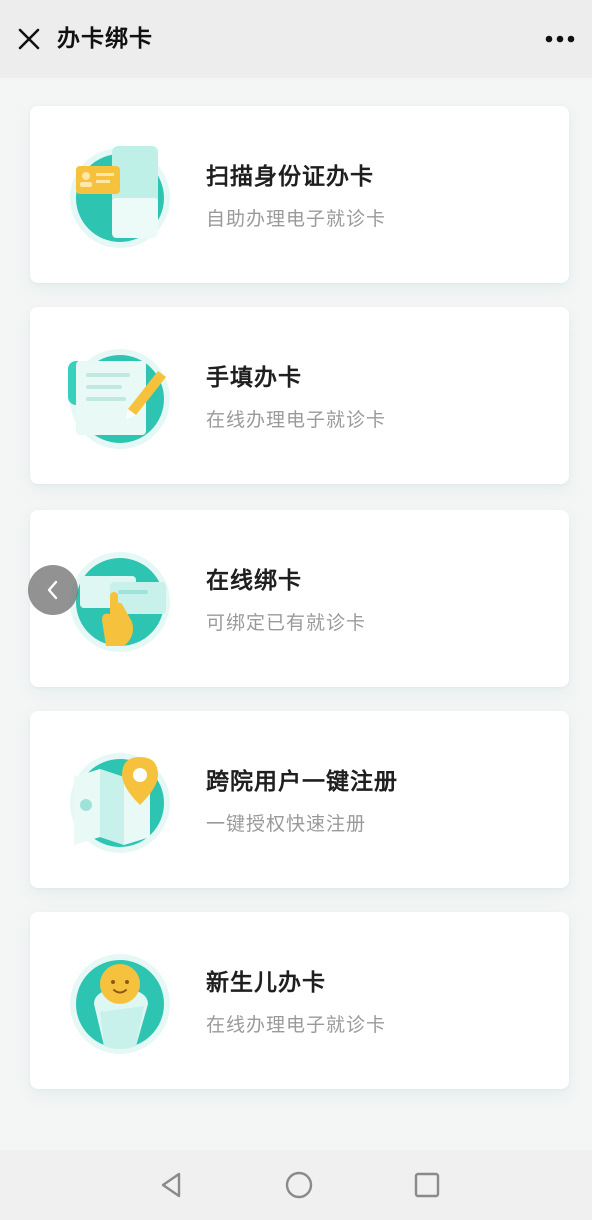 The image size is (592, 1220). I want to click on card-online-bind: 在线绑卡 可绑定已有就诊卡, so click(299, 598).